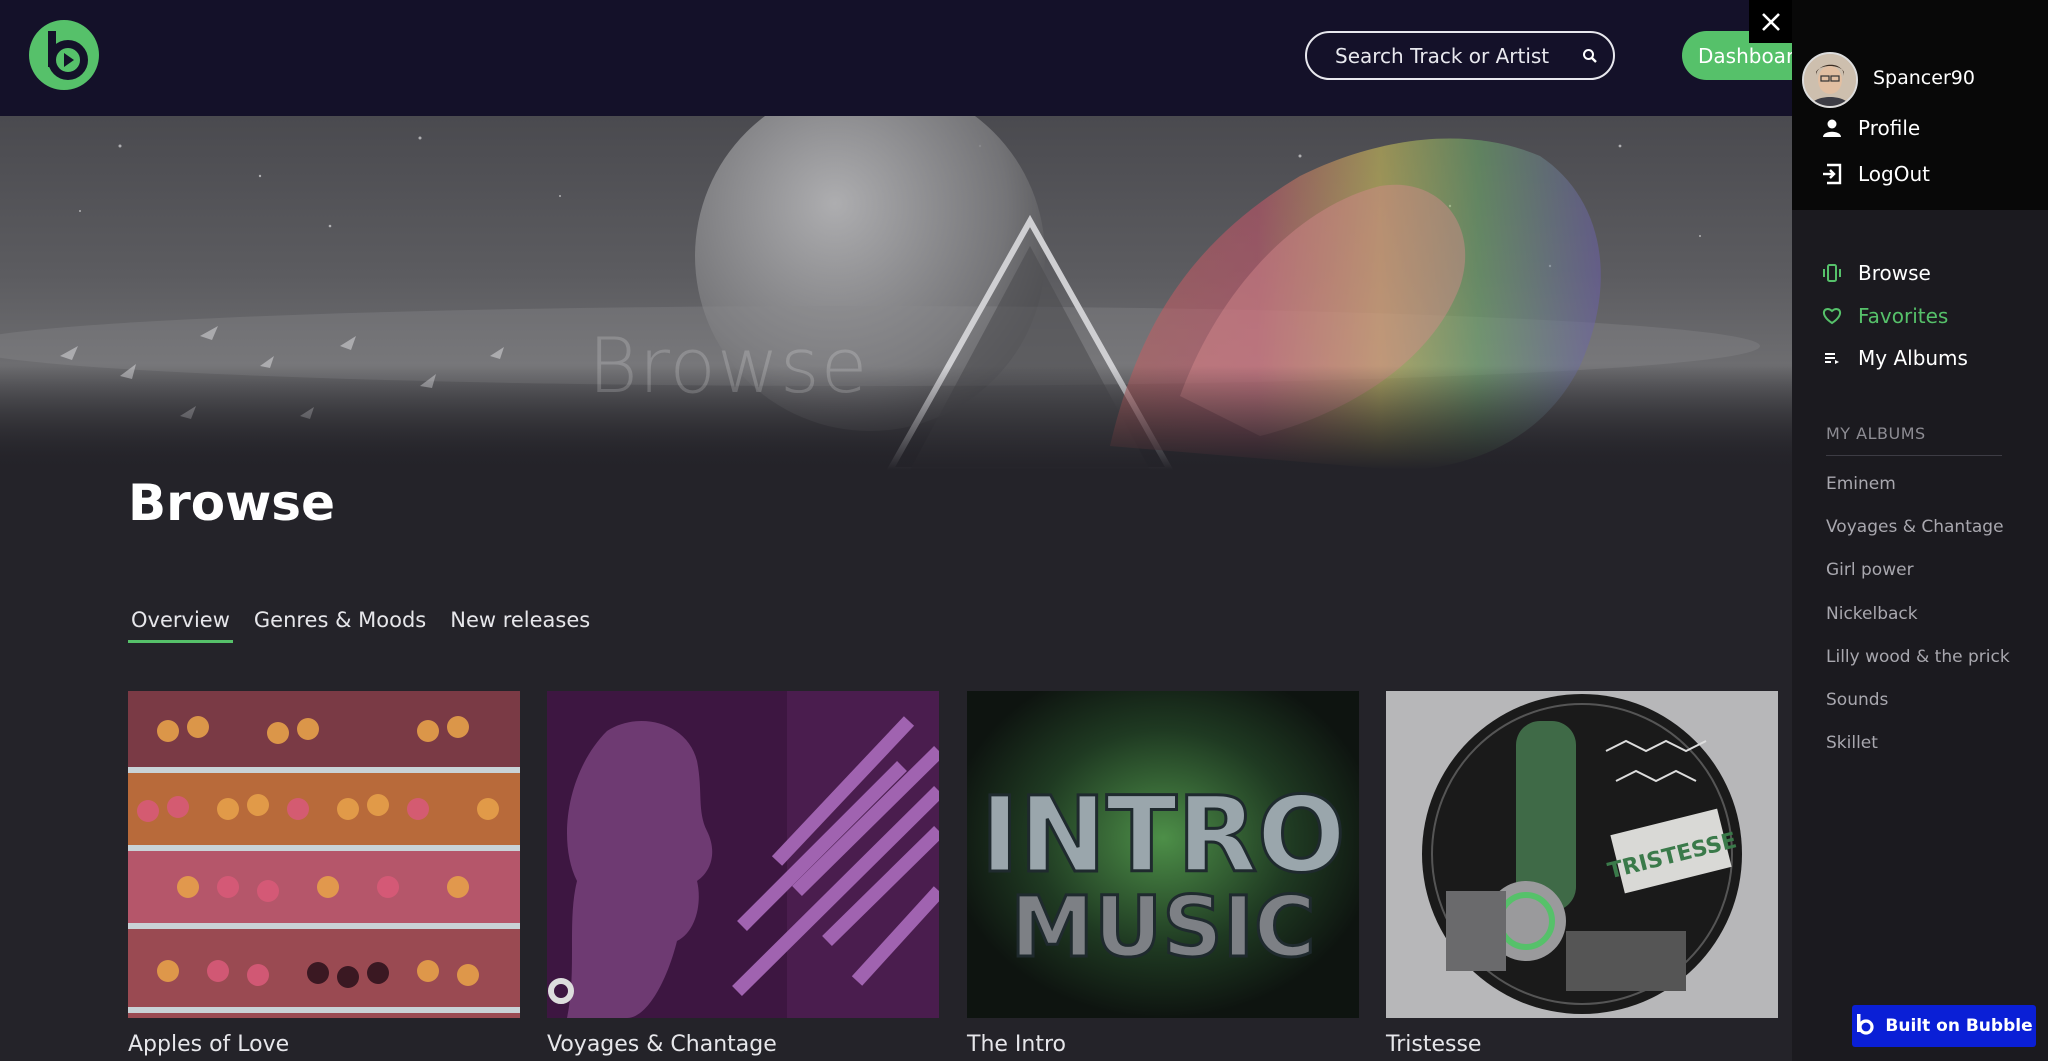 This screenshot has width=2048, height=1061. Describe the element at coordinates (1914, 455) in the screenshot. I see `divider` at that location.